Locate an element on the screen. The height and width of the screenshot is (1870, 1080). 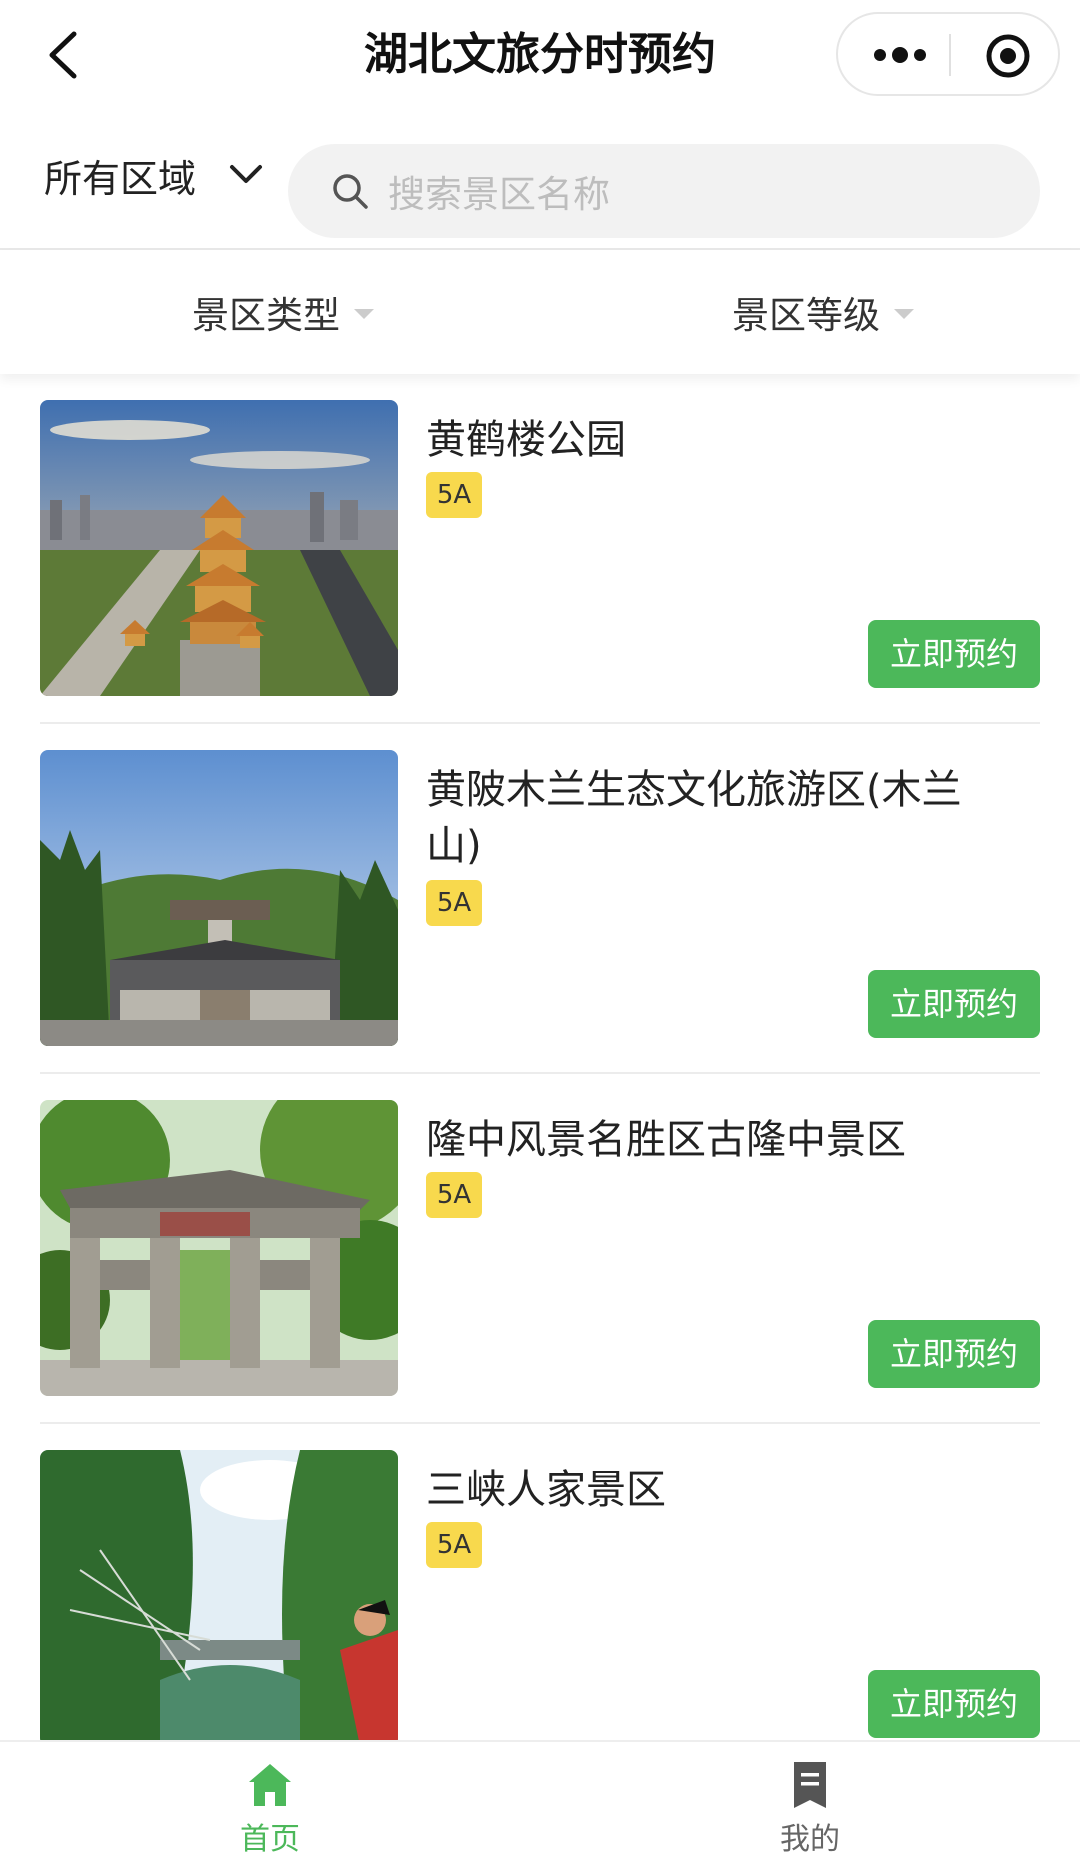
filter-spot-level-label: 景区等级 is located at coordinates (806, 315).